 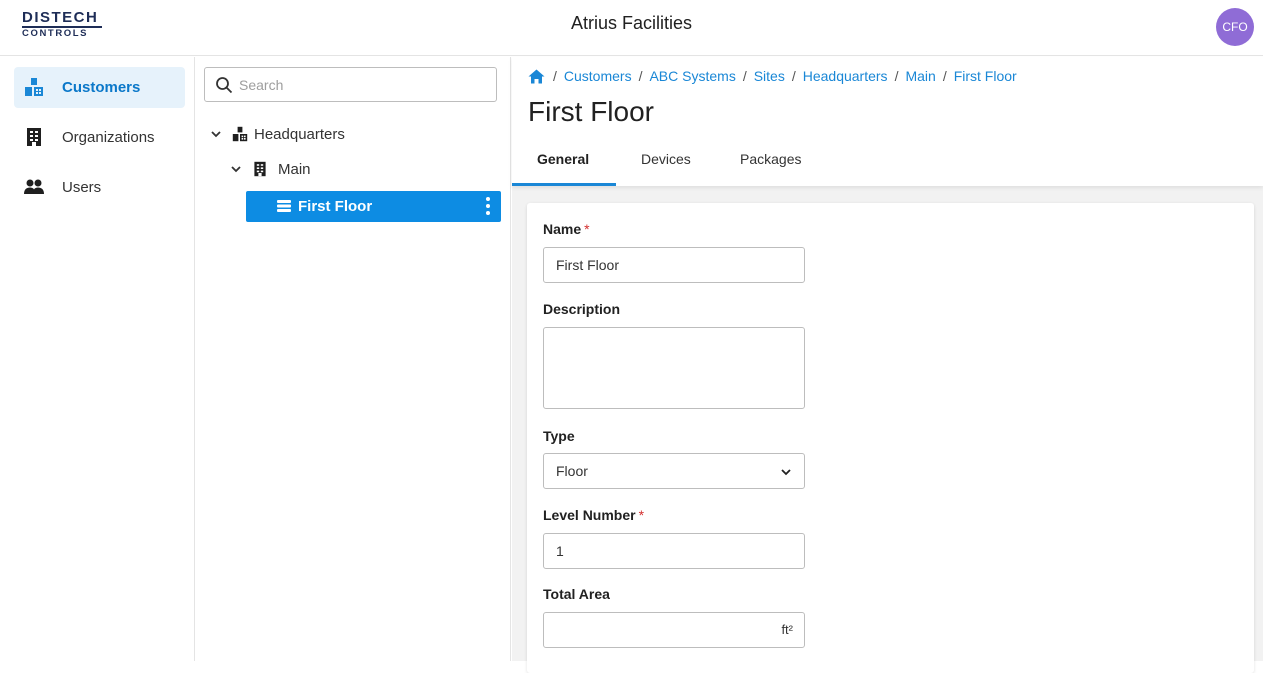 I want to click on page-title: First Floor, so click(x=591, y=111).